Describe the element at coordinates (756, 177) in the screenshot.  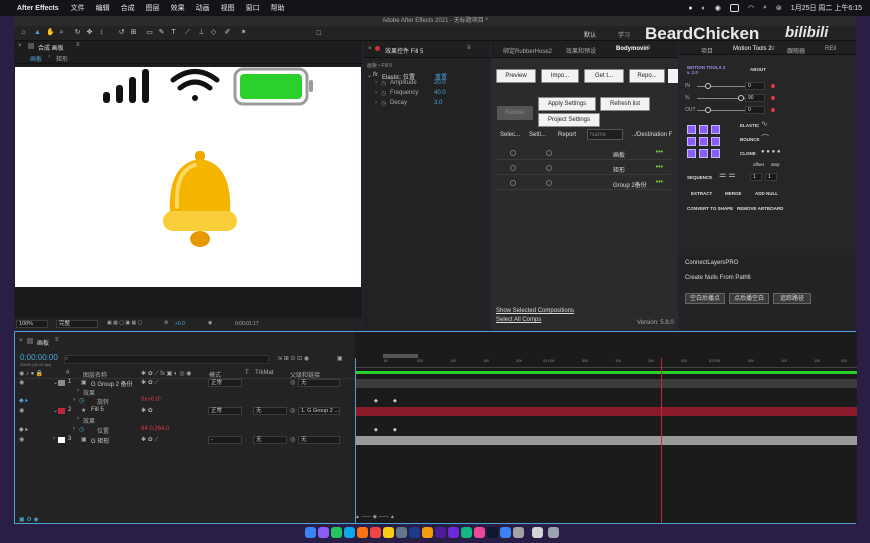
I see `offset-value: 1` at that location.